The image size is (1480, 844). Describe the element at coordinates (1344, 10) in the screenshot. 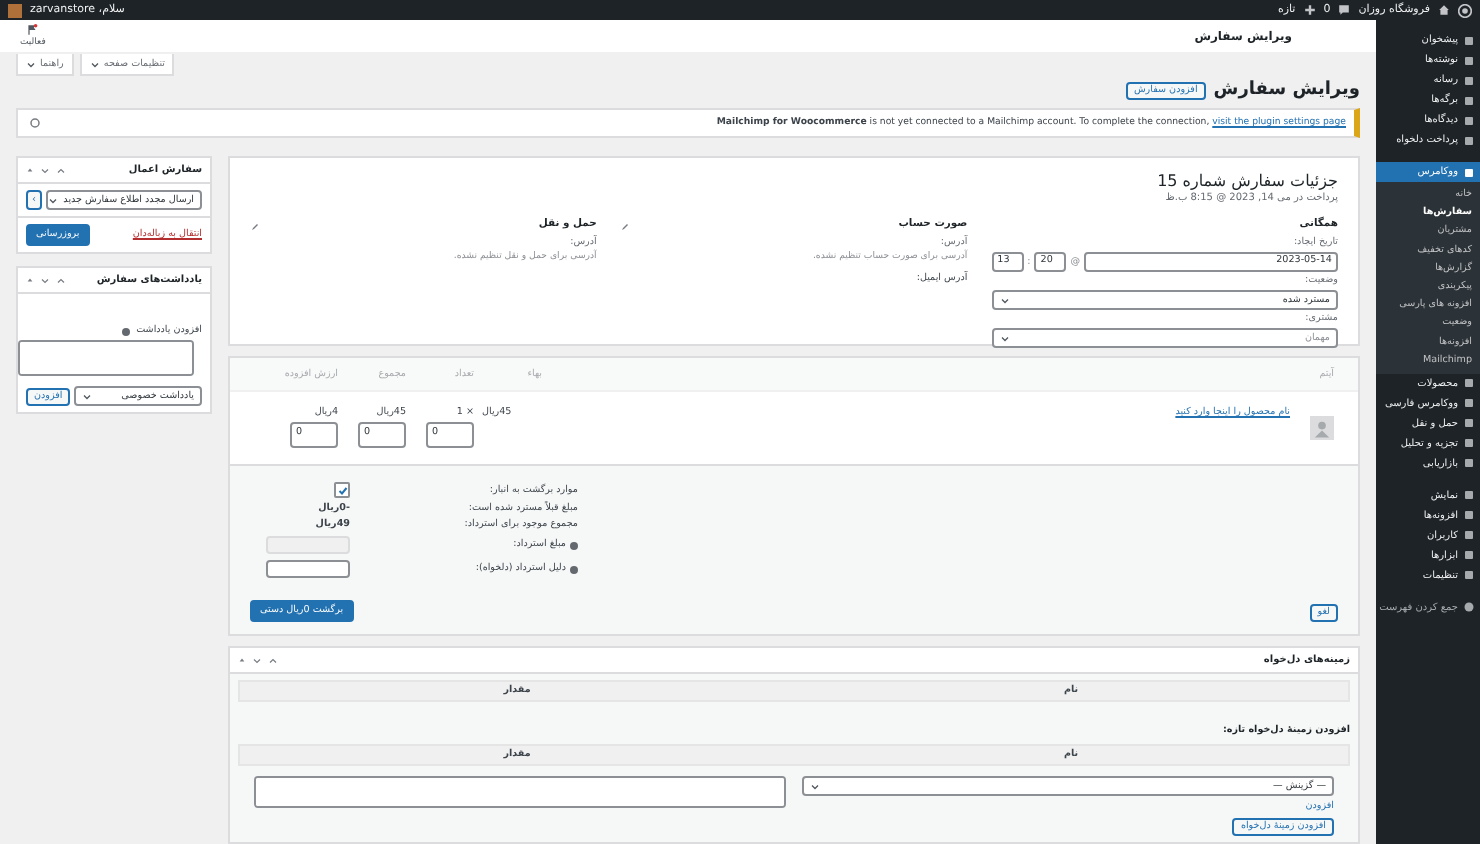

I see `speech-bubble-icon` at that location.